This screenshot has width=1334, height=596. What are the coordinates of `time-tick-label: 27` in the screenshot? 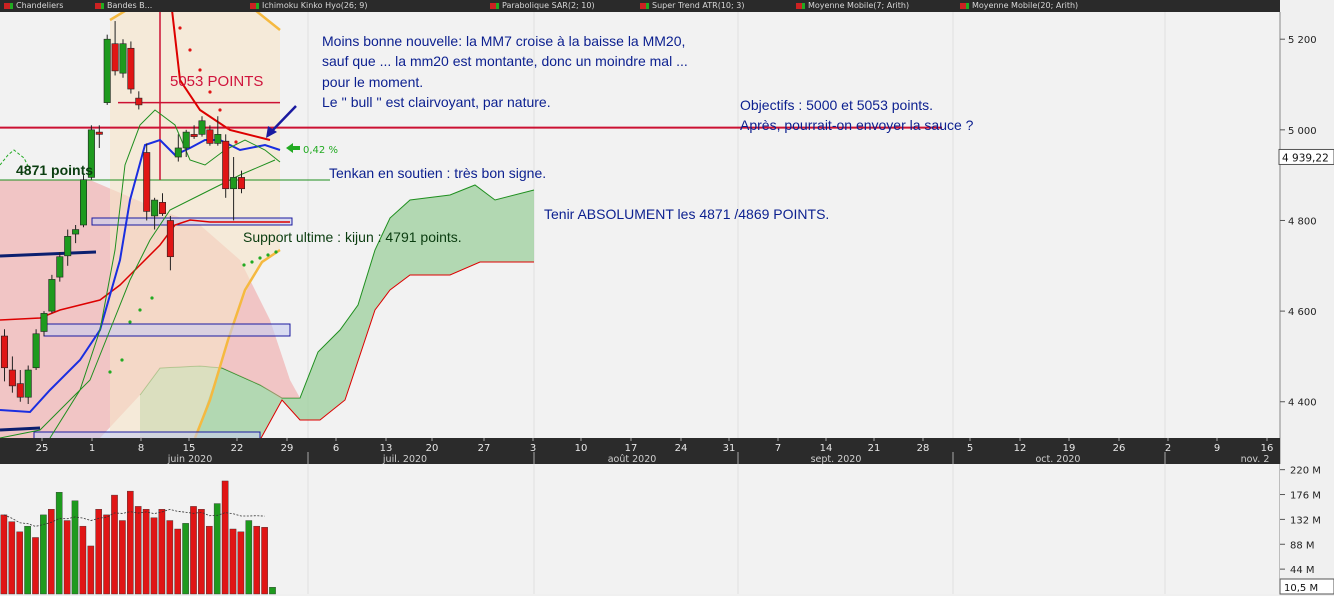 It's located at (484, 448).